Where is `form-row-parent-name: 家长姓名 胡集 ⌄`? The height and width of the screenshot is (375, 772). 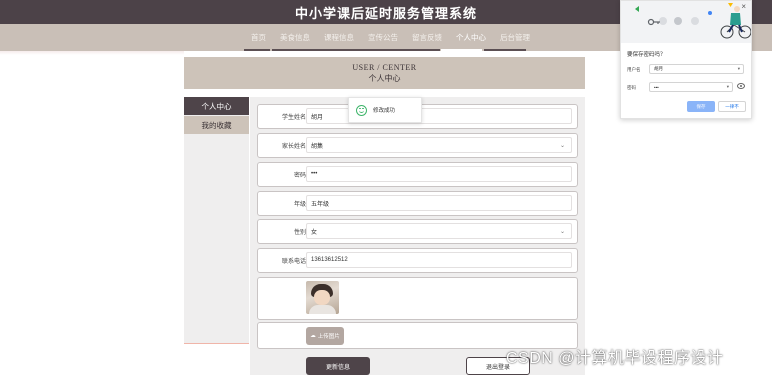 form-row-parent-name: 家长姓名 胡集 ⌄ is located at coordinates (417, 145).